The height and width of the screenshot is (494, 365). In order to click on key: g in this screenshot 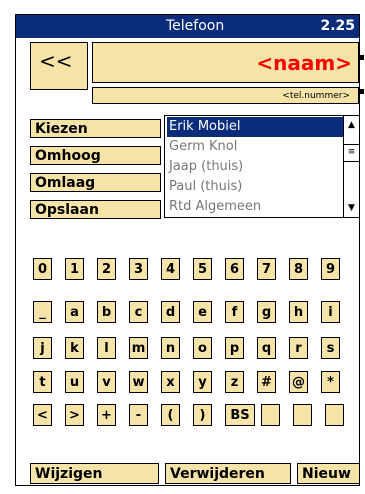, I will do `click(266, 312)`.